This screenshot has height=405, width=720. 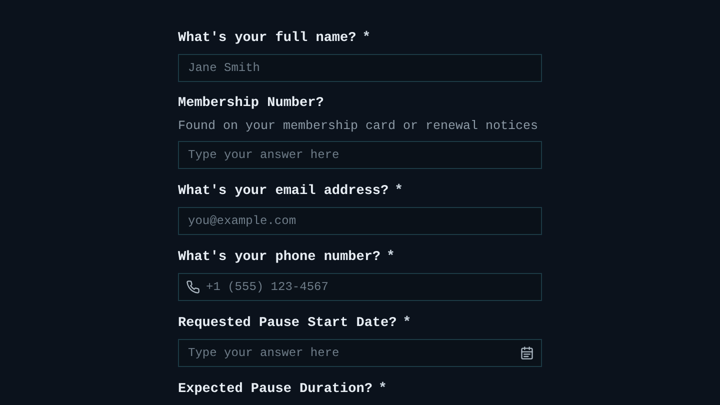 I want to click on input-field: Jane Smith, so click(x=360, y=68).